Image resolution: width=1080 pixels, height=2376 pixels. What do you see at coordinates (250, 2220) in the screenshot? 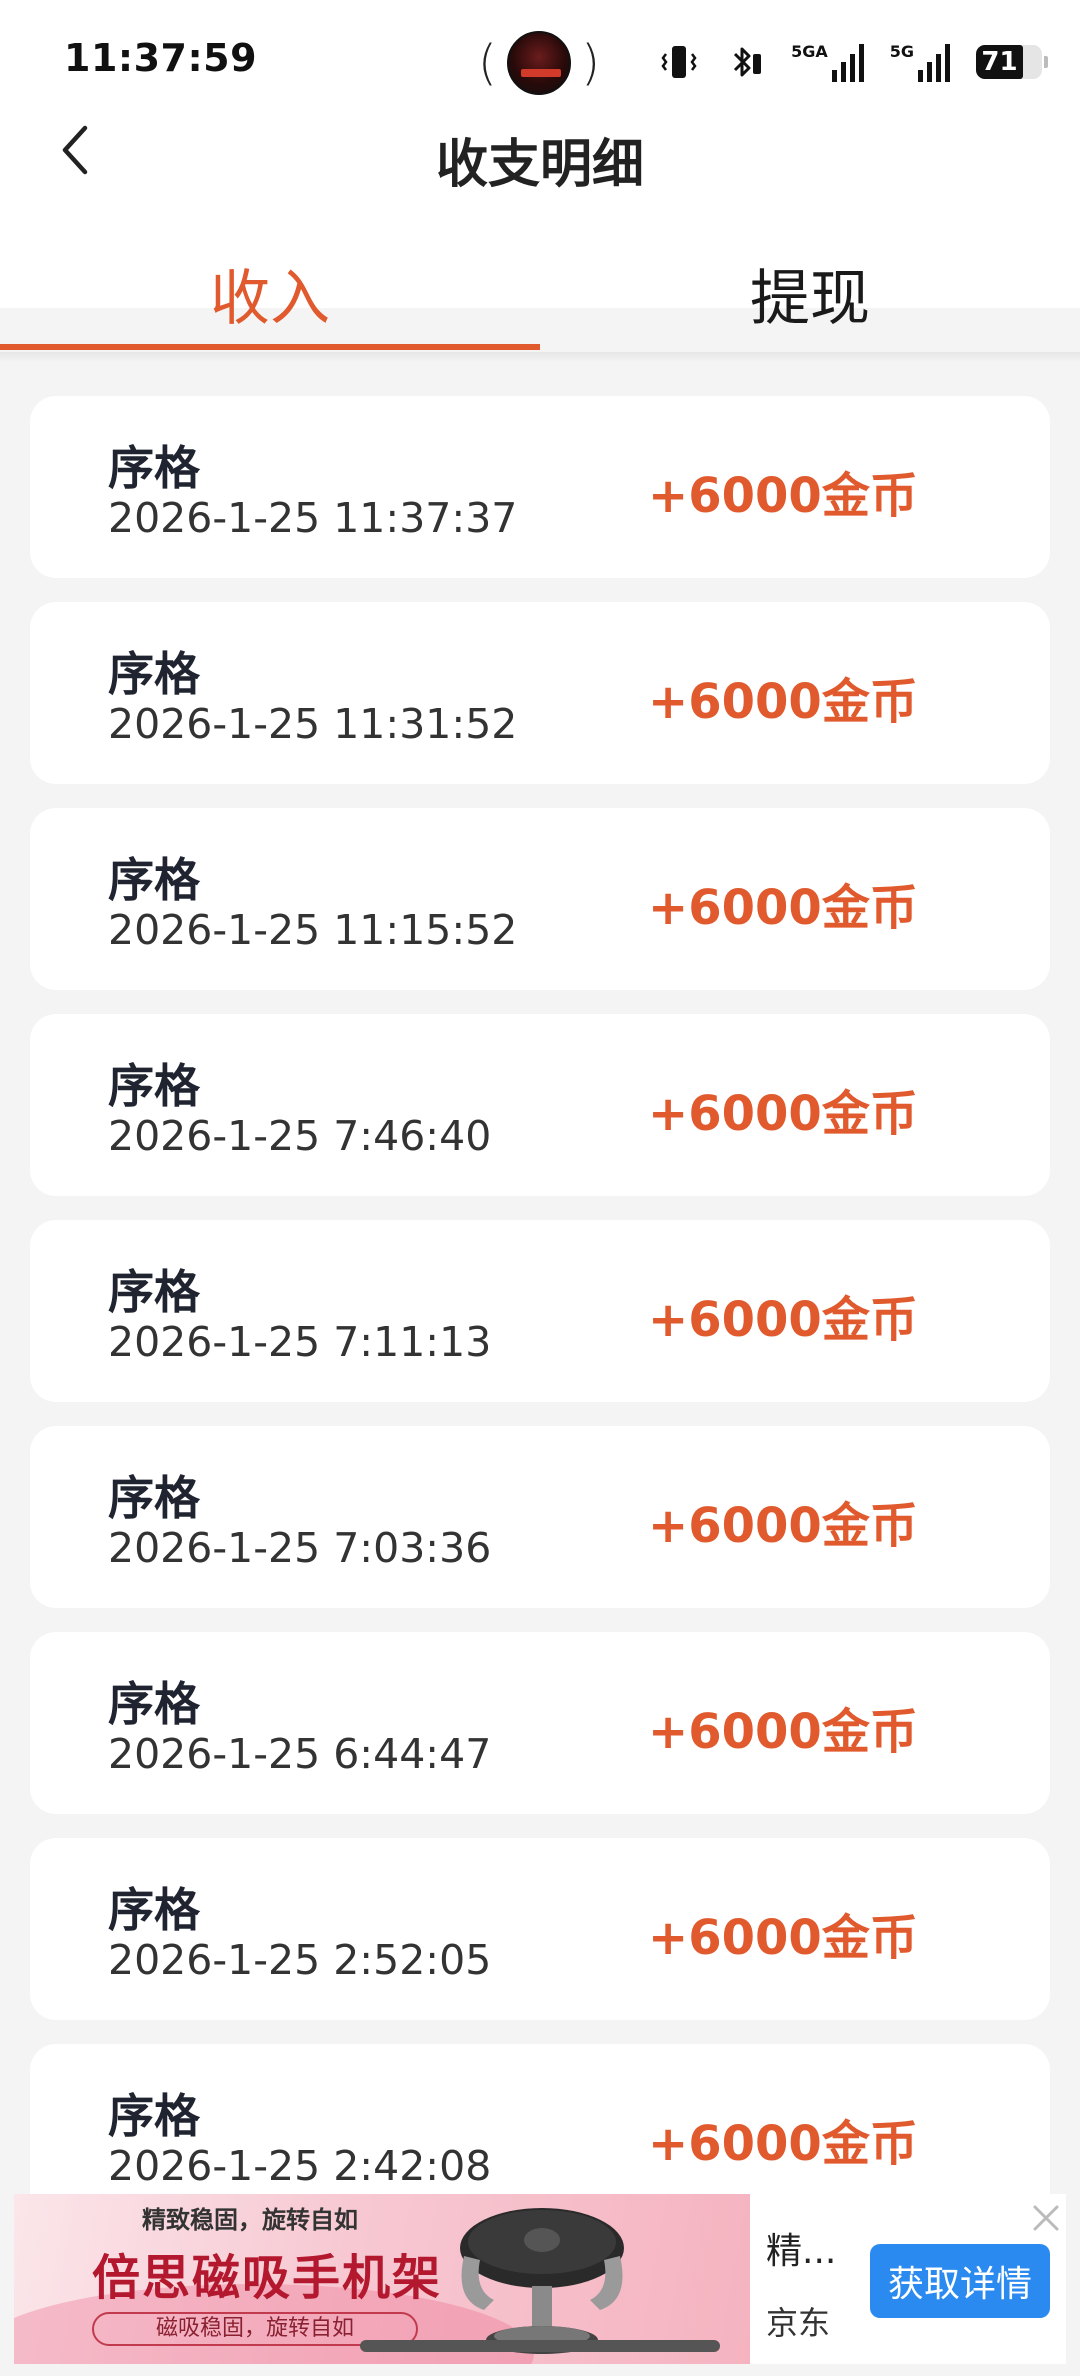
I see `ad-top-line: 精致稳固，旋转自如` at bounding box center [250, 2220].